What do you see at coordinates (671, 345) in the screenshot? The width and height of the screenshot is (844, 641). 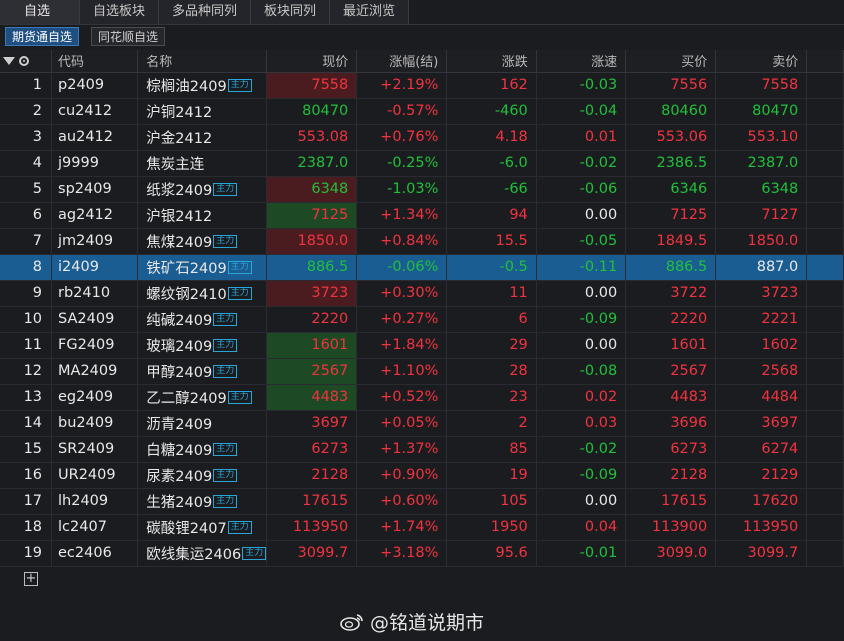 I see `bid-price: 1601` at bounding box center [671, 345].